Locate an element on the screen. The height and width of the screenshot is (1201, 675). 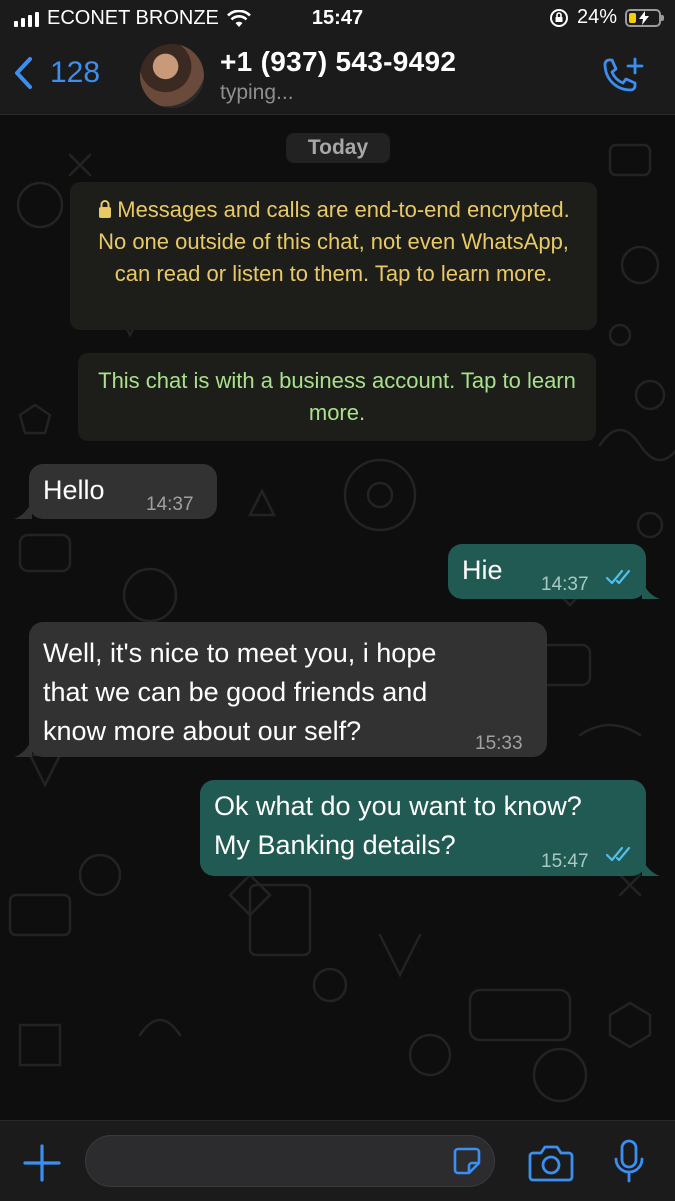
microphone-icon is located at coordinates (629, 1162).